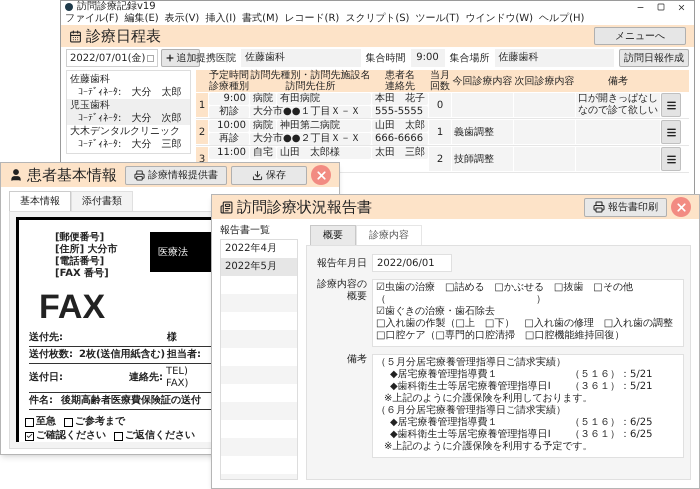  I want to click on summary-line: ☑虫歯の治療 □詰める □かぶせる □抜歯 □その他, so click(505, 288).